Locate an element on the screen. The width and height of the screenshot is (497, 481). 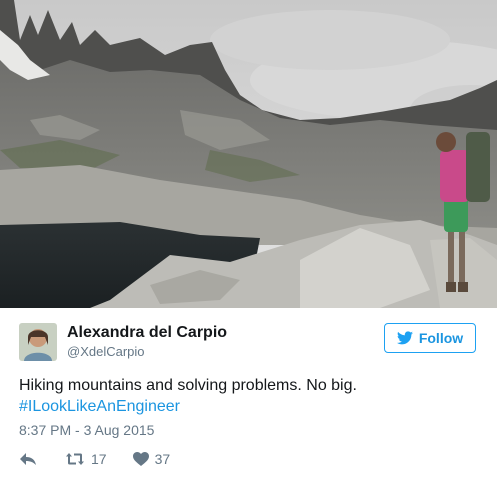
reply-button is located at coordinates (28, 459).